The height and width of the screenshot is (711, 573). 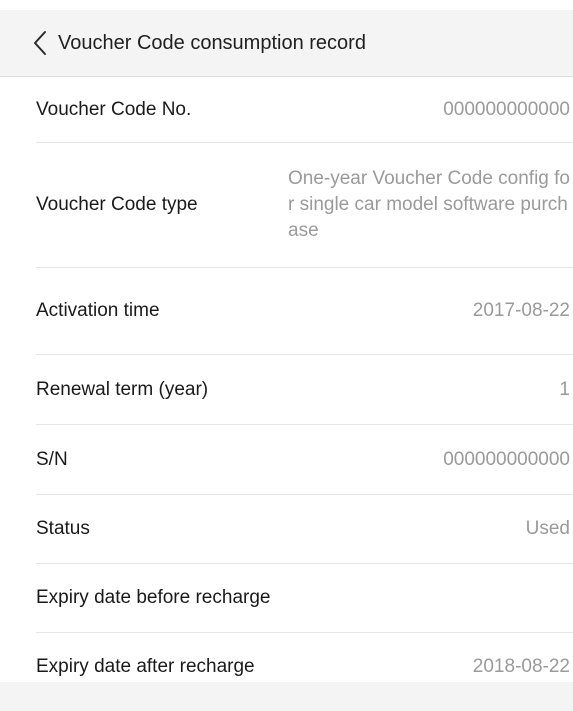 What do you see at coordinates (212, 42) in the screenshot?
I see `page-title: Voucher Code consumption record` at bounding box center [212, 42].